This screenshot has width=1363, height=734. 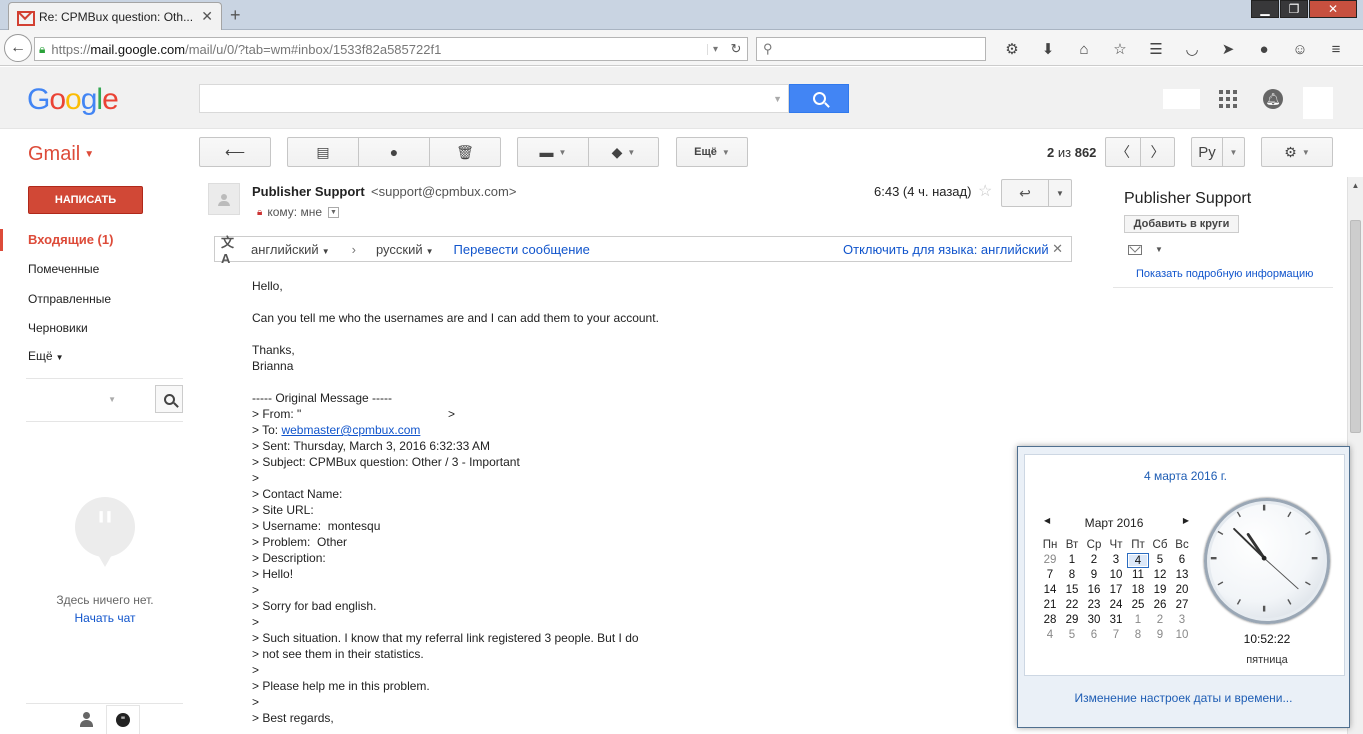 I want to click on avatar, so click(x=1318, y=103).